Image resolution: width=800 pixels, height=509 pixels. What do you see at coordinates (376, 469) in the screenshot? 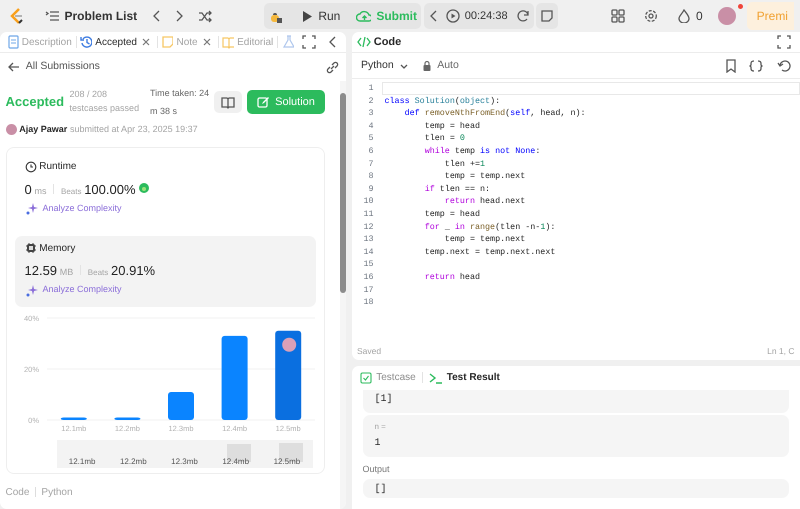
I see `output-label: Output` at bounding box center [376, 469].